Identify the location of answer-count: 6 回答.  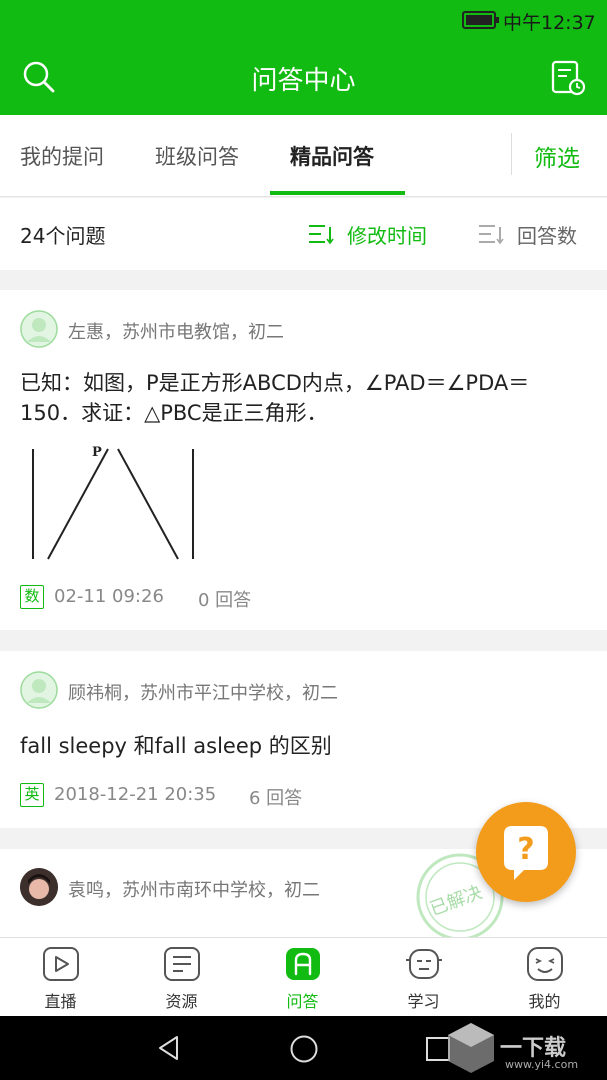
(276, 798).